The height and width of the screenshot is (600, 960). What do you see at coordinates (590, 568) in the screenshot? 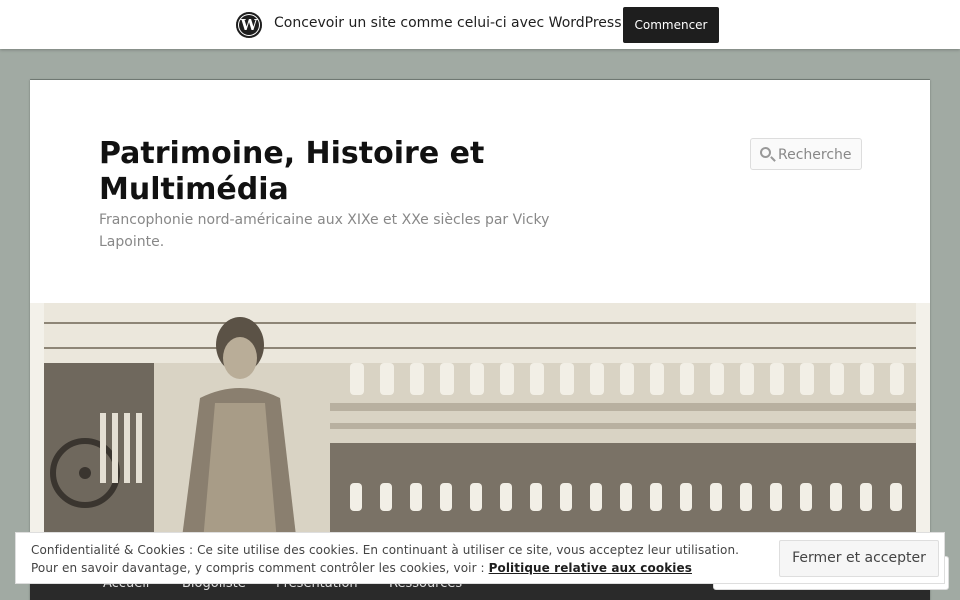
I see `cookie-policy-link: Politique relative aux cookies` at bounding box center [590, 568].